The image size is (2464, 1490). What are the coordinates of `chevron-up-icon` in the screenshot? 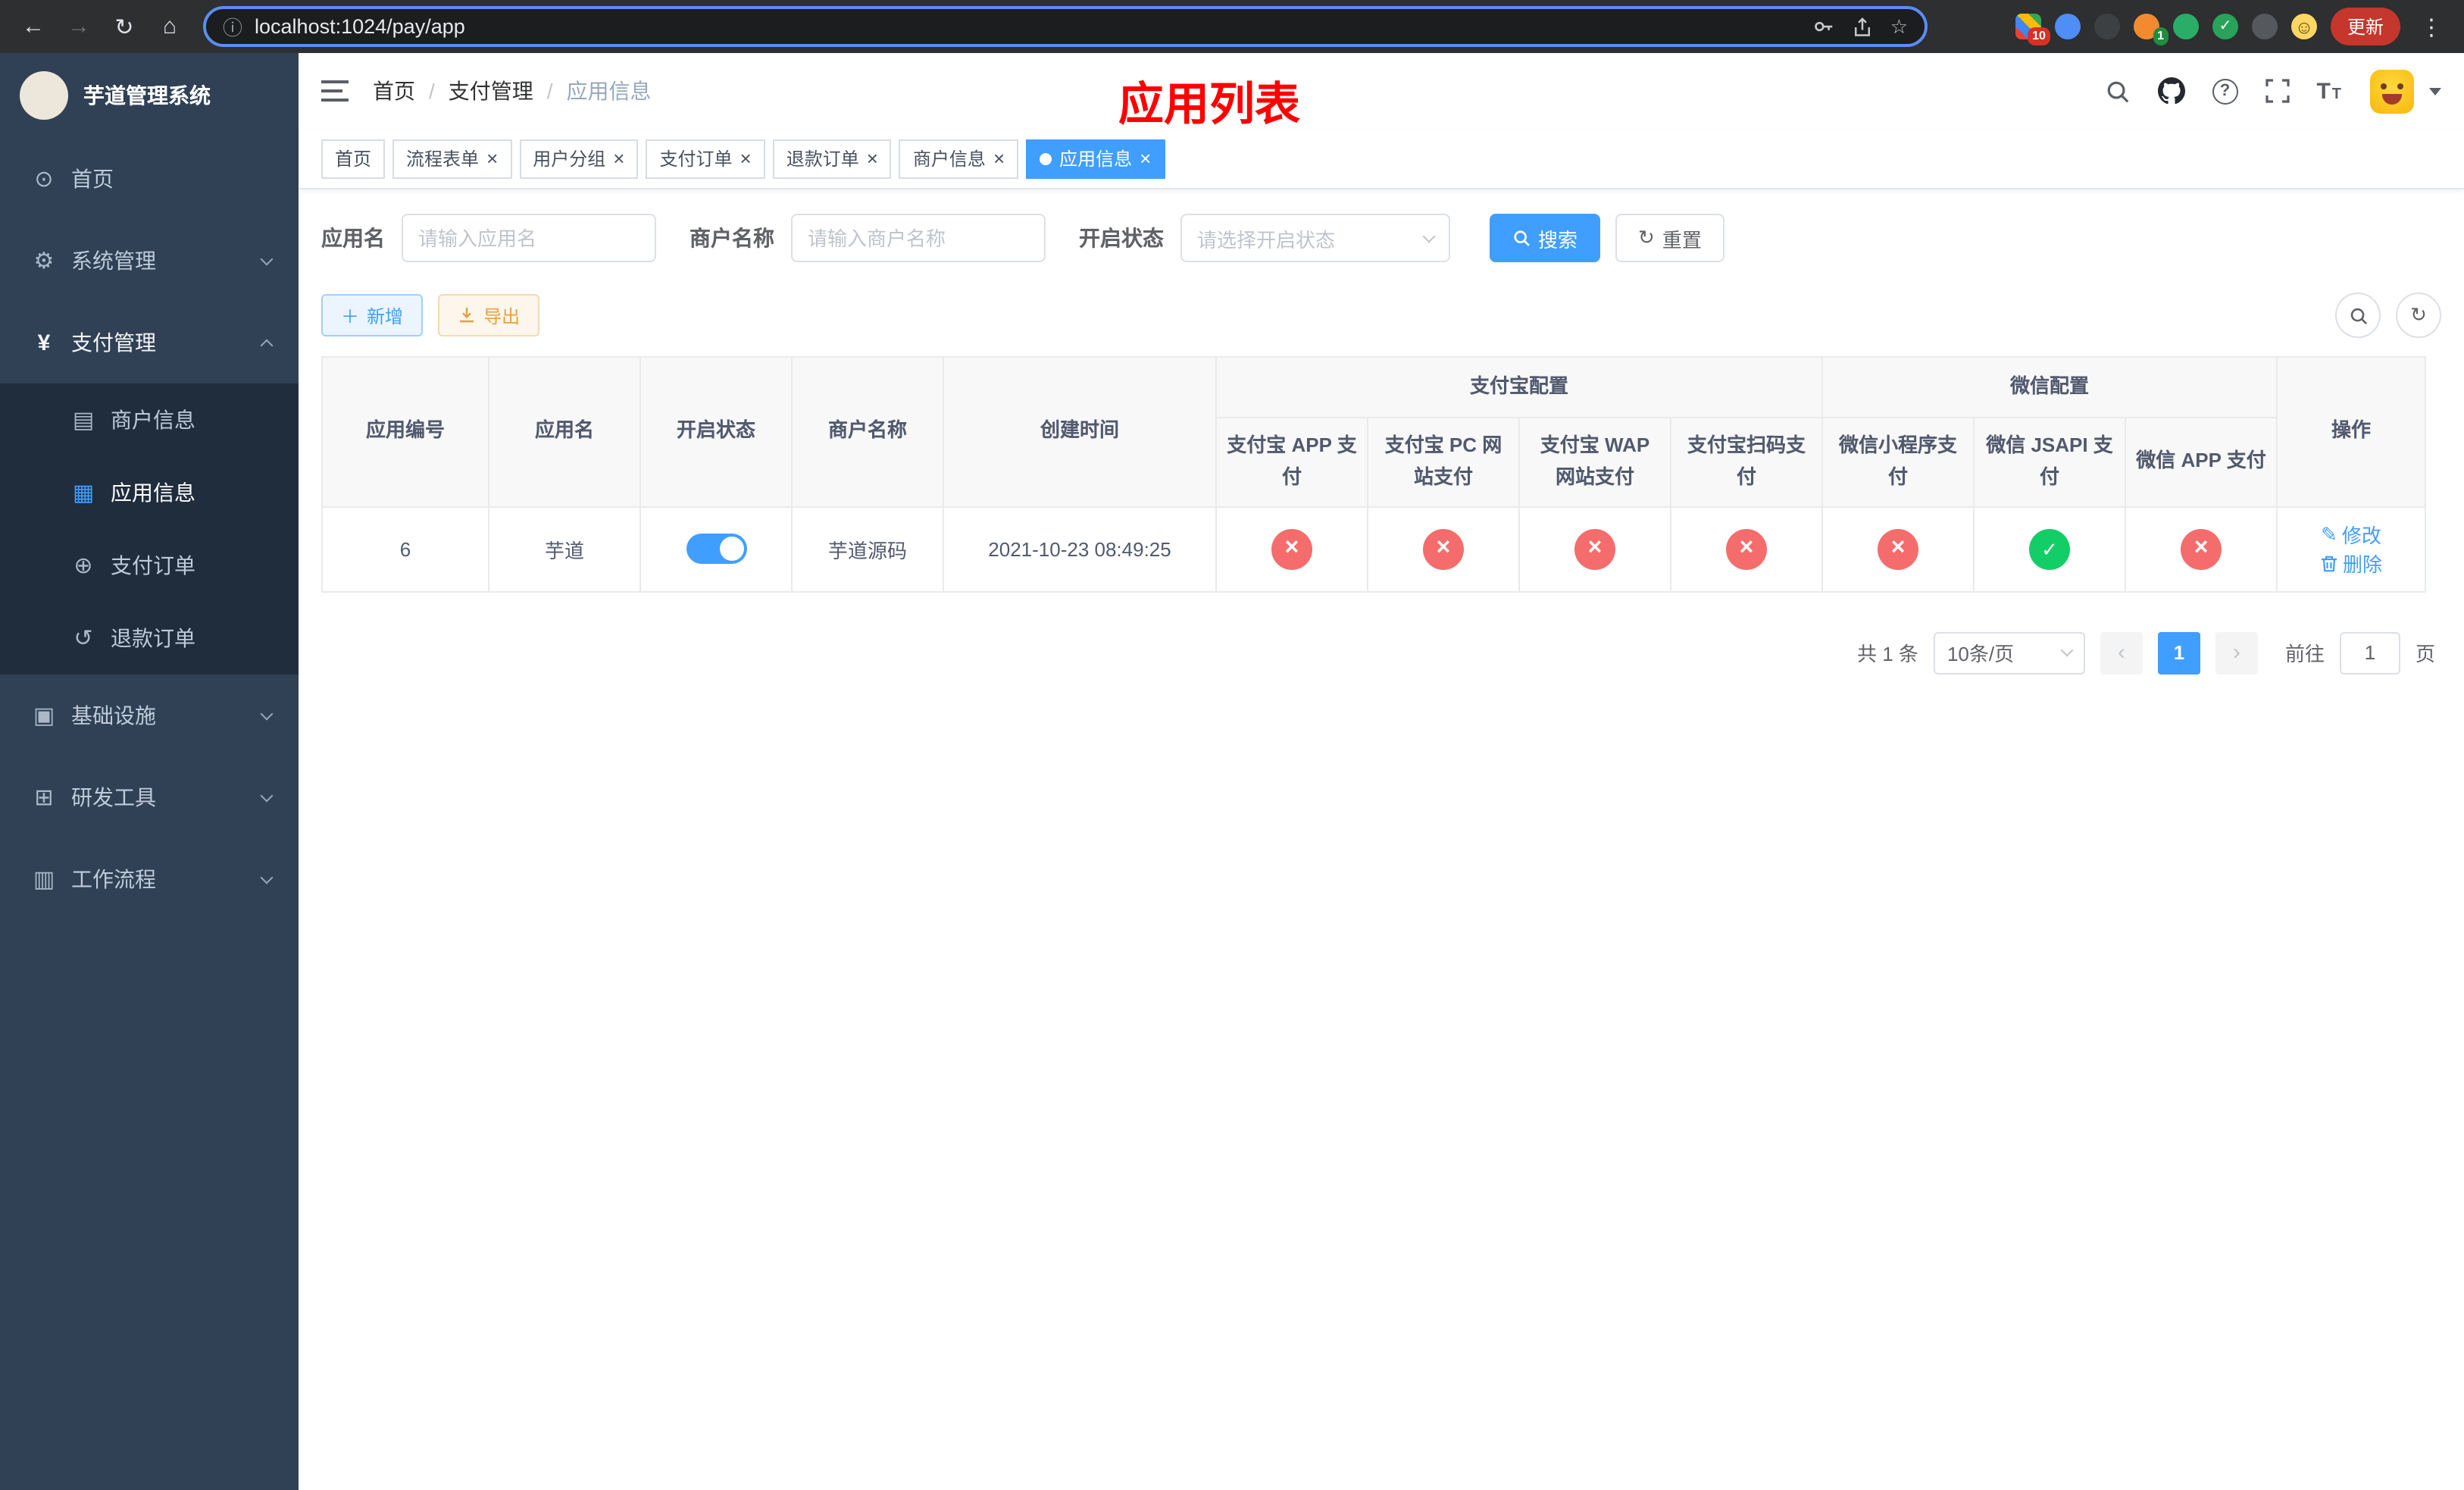 It's located at (267, 345).